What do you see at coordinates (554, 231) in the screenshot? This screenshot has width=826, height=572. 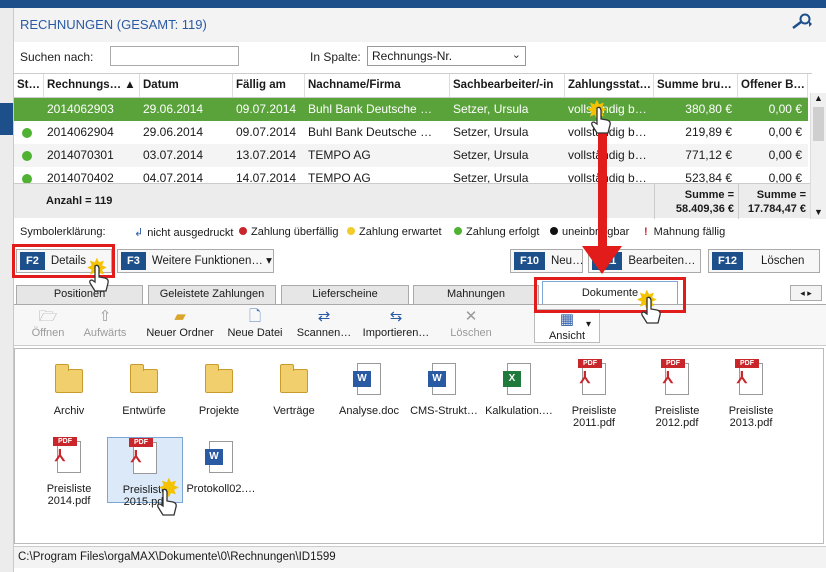 I see `black-dot-icon` at bounding box center [554, 231].